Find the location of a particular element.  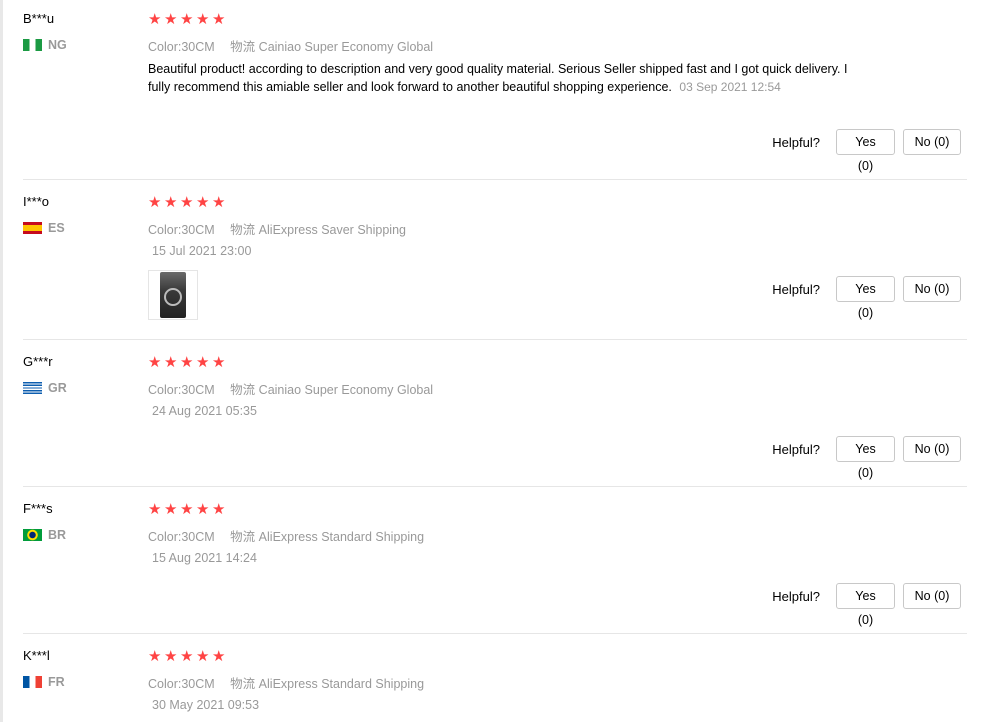

country-code: ES is located at coordinates (56, 228).